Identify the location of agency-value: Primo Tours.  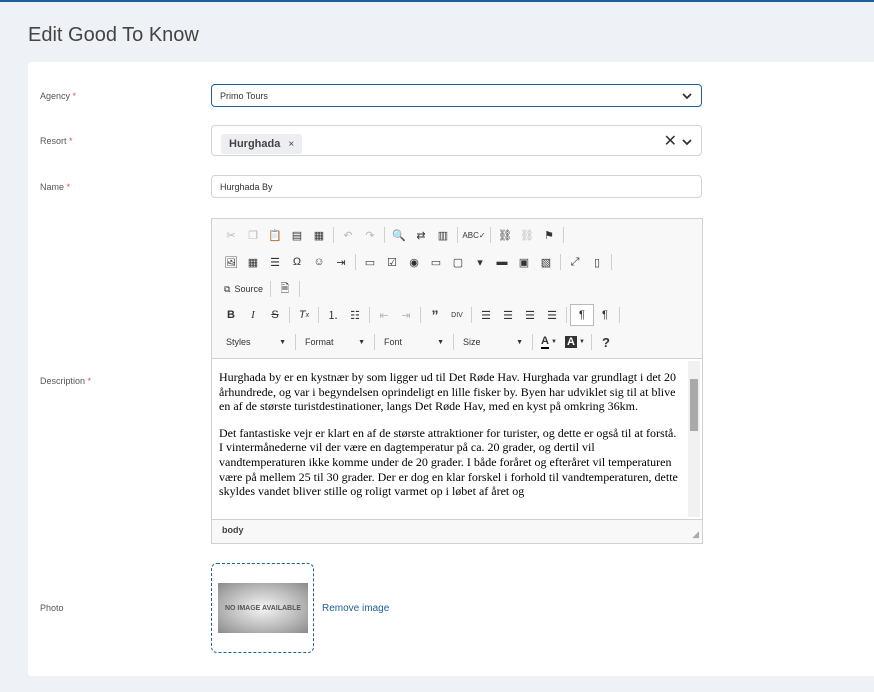
(244, 96).